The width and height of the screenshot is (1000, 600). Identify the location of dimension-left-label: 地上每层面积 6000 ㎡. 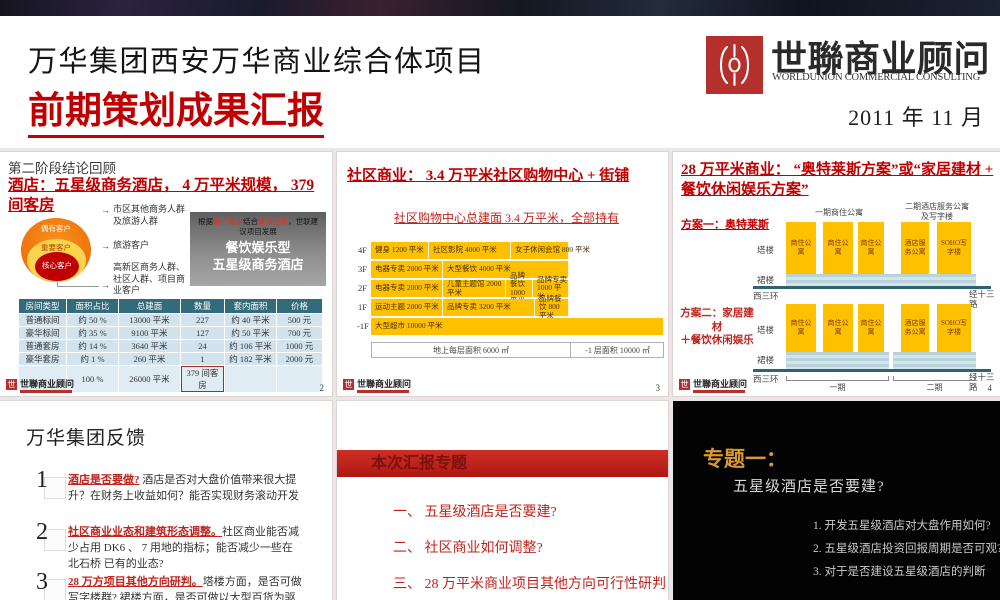
(471, 350).